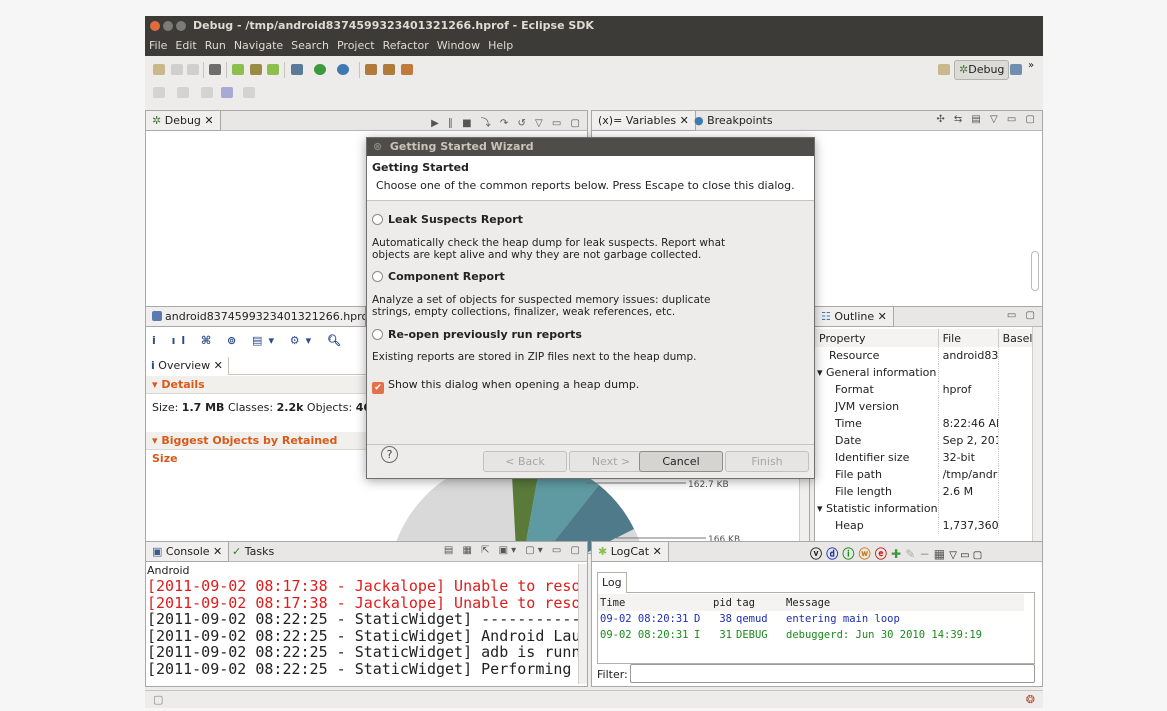 The width and height of the screenshot is (1167, 711). Describe the element at coordinates (925, 389) in the screenshot. I see `outline-row: Format hprof` at that location.